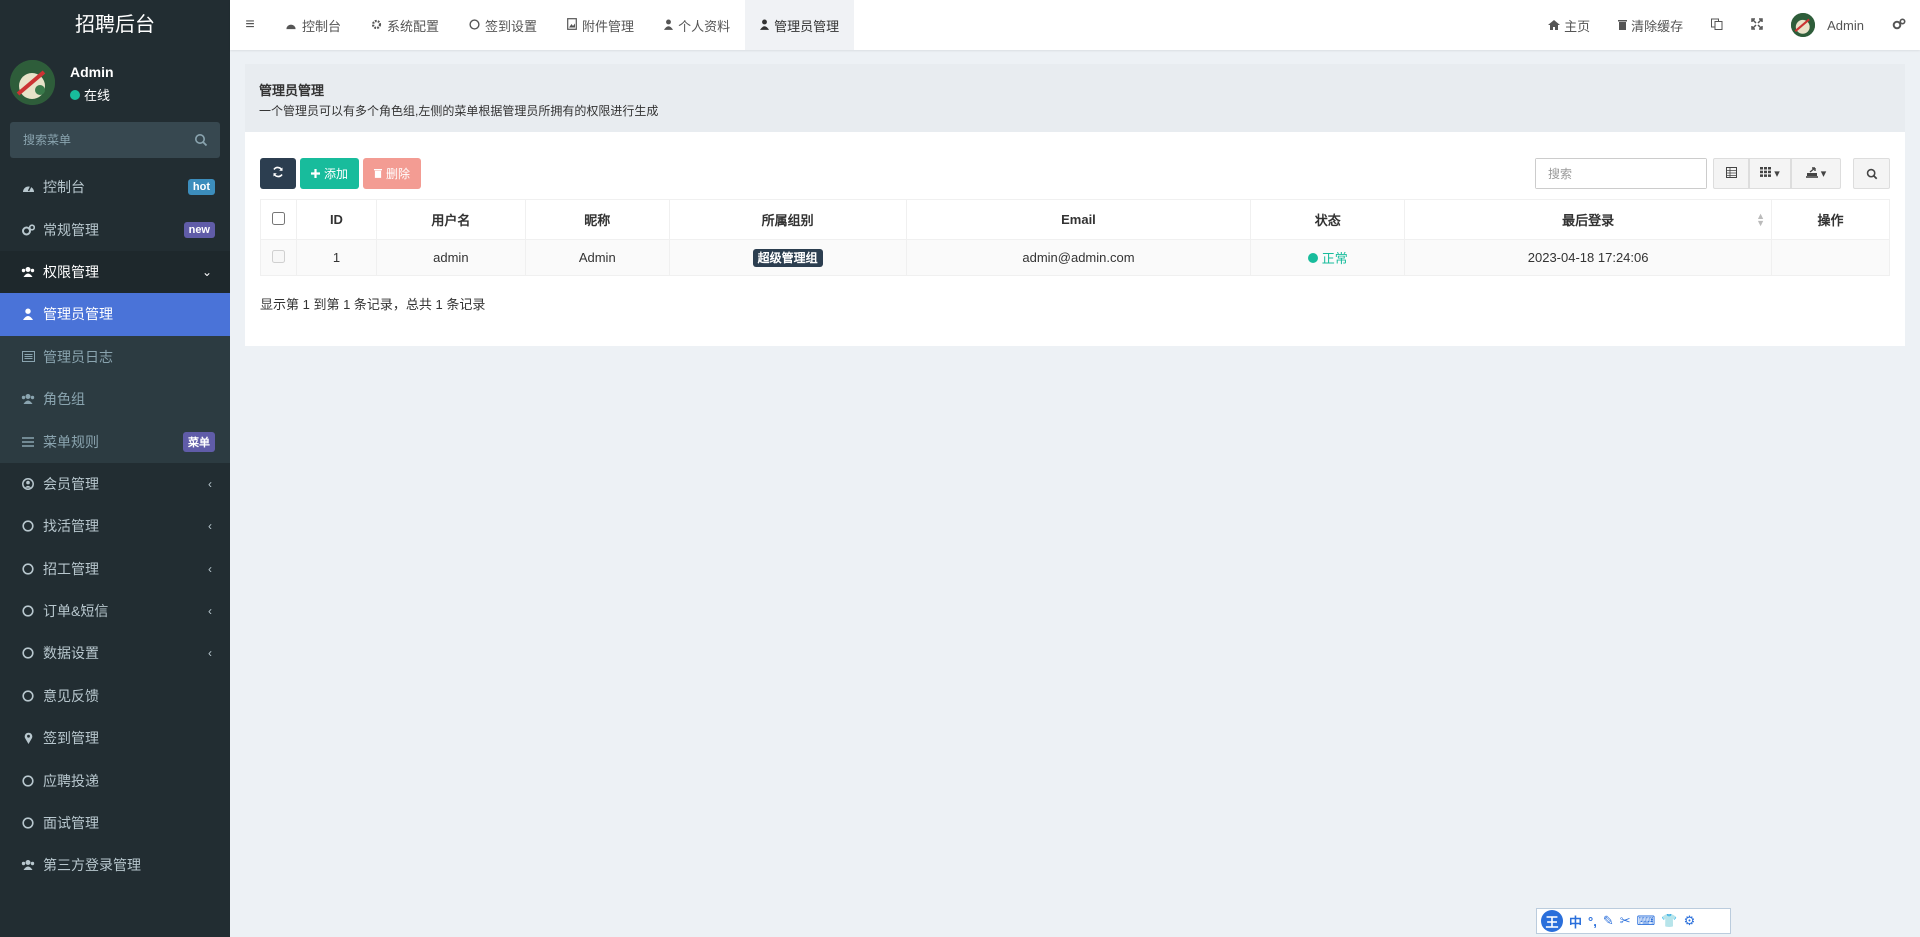 The width and height of the screenshot is (1920, 937). Describe the element at coordinates (115, 738) in the screenshot. I see `sidebar-item-checkin: 签到管理` at that location.